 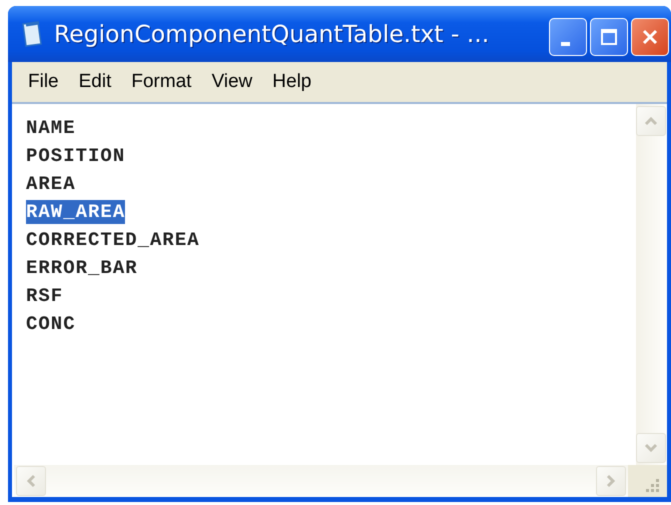 What do you see at coordinates (653, 486) in the screenshot?
I see `resize-grip-icon` at bounding box center [653, 486].